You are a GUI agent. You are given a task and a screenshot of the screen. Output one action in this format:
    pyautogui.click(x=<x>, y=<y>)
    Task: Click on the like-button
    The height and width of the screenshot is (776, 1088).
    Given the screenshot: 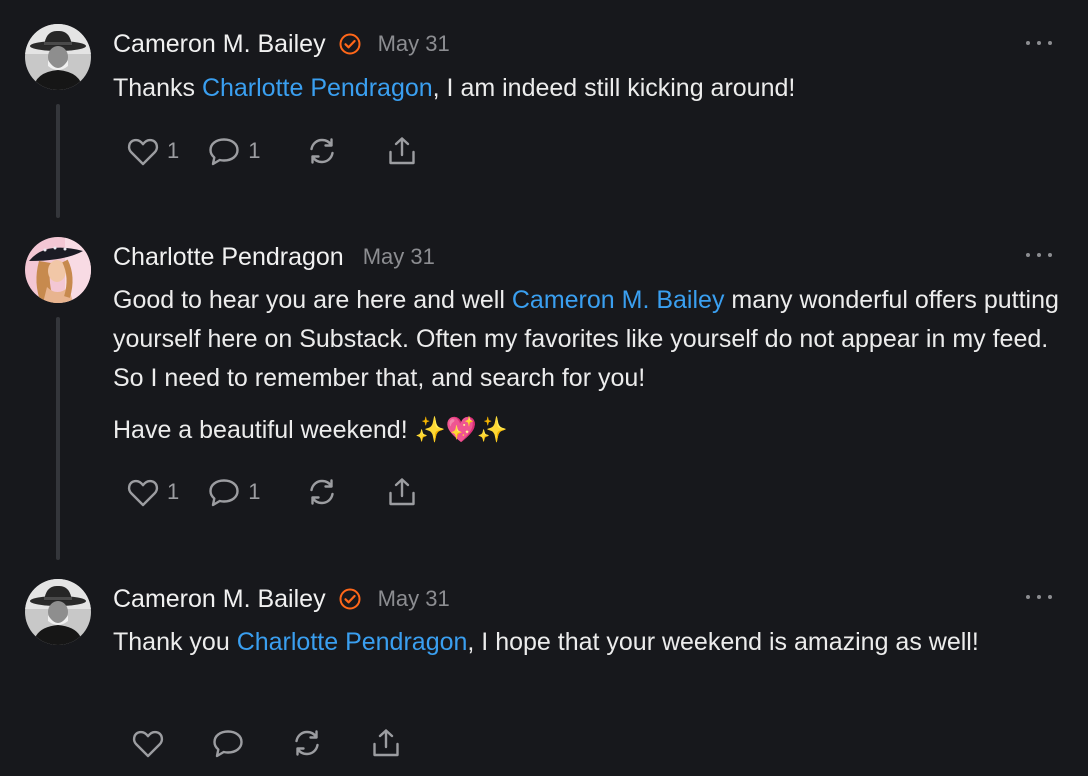 What is the action you would take?
    pyautogui.click(x=148, y=743)
    